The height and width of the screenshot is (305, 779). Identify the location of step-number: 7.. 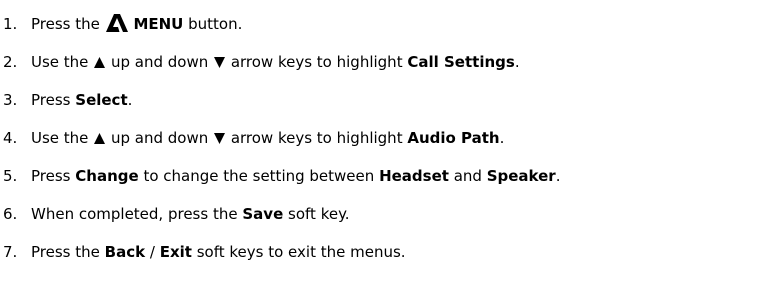
(10, 252).